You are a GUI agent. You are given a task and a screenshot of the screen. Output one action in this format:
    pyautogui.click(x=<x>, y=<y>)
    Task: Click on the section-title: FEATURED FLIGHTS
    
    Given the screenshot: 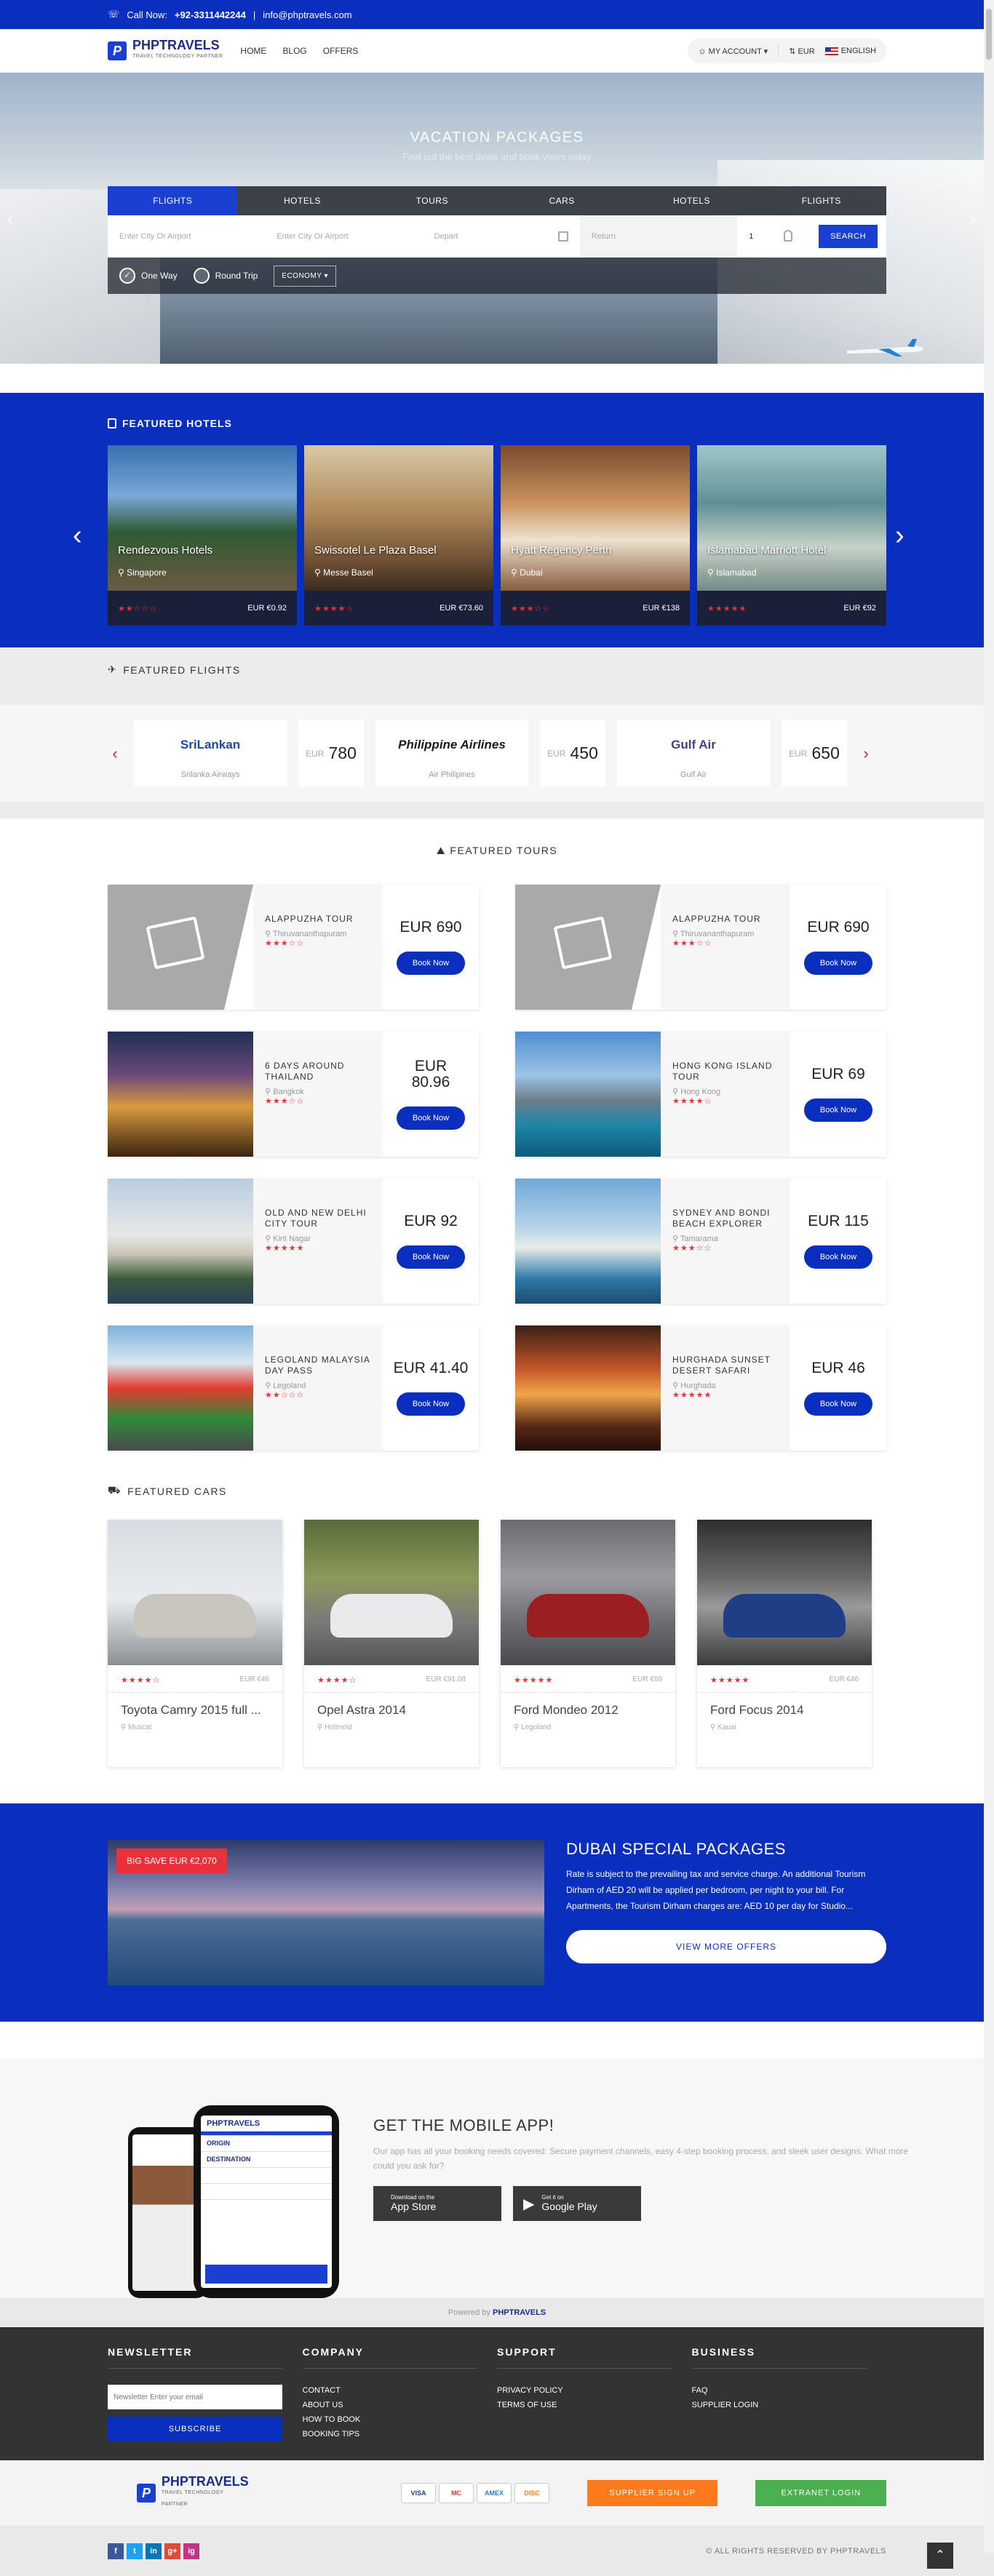 What is the action you would take?
    pyautogui.click(x=182, y=669)
    